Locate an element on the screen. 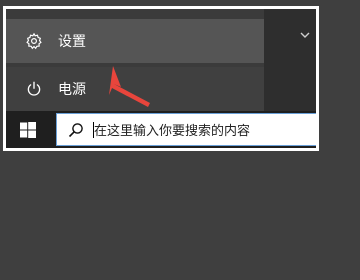  power-label: 电源 is located at coordinates (72, 90).